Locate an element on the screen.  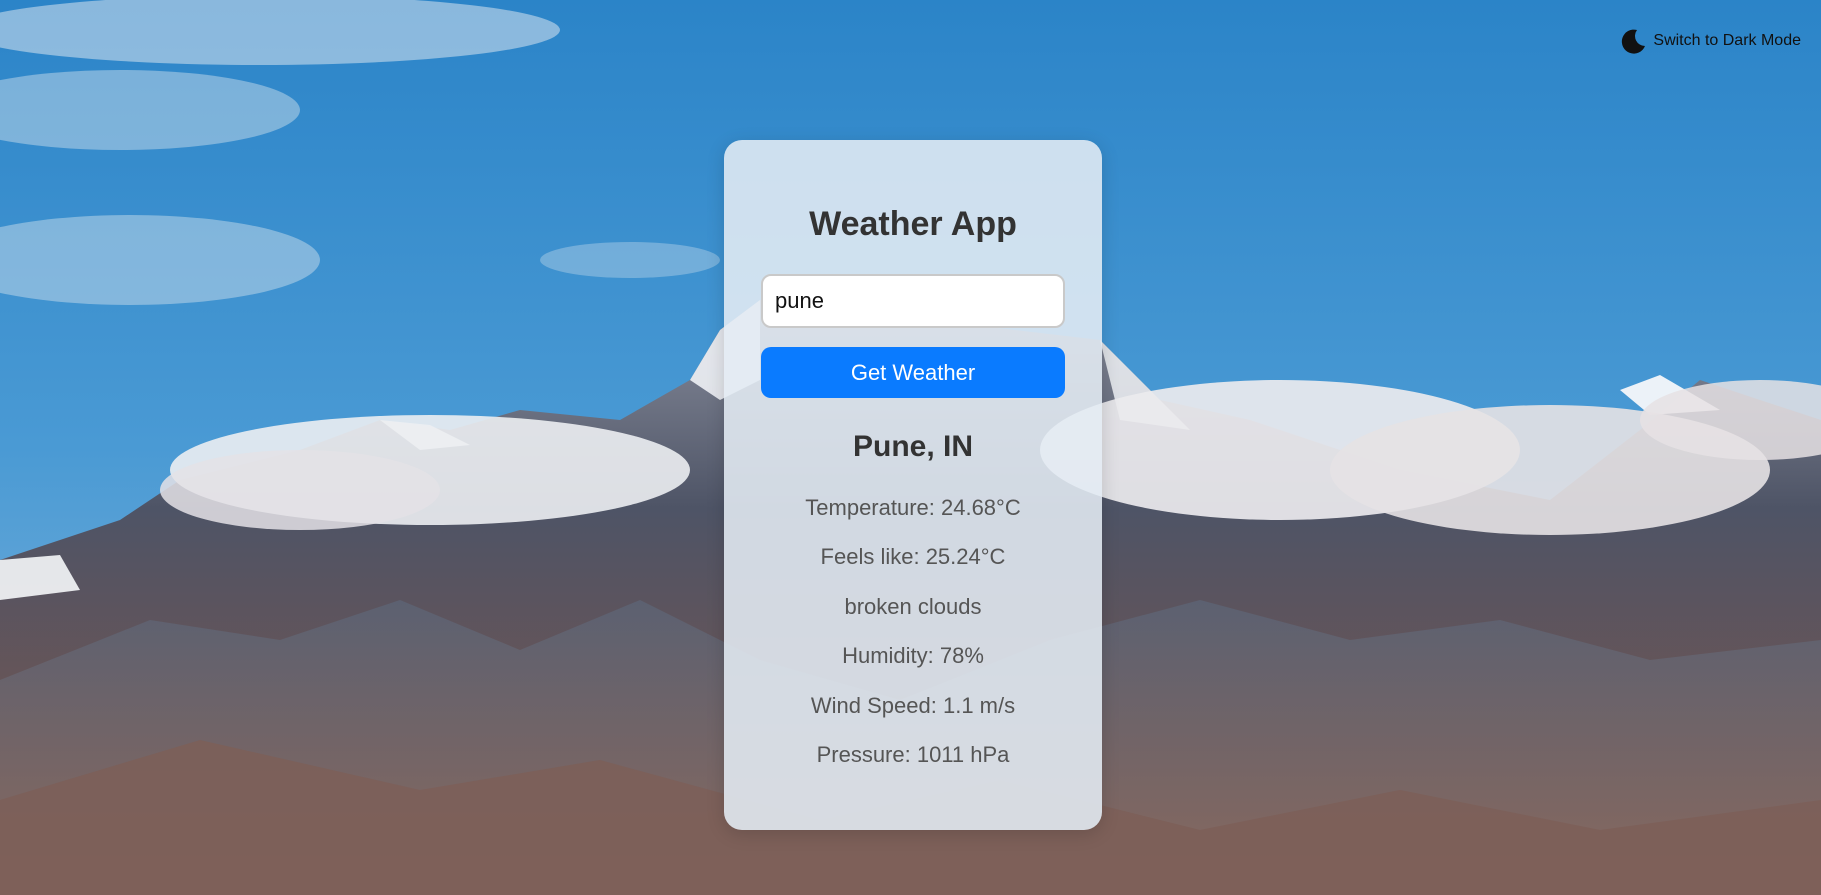
city-search-input is located at coordinates (913, 301).